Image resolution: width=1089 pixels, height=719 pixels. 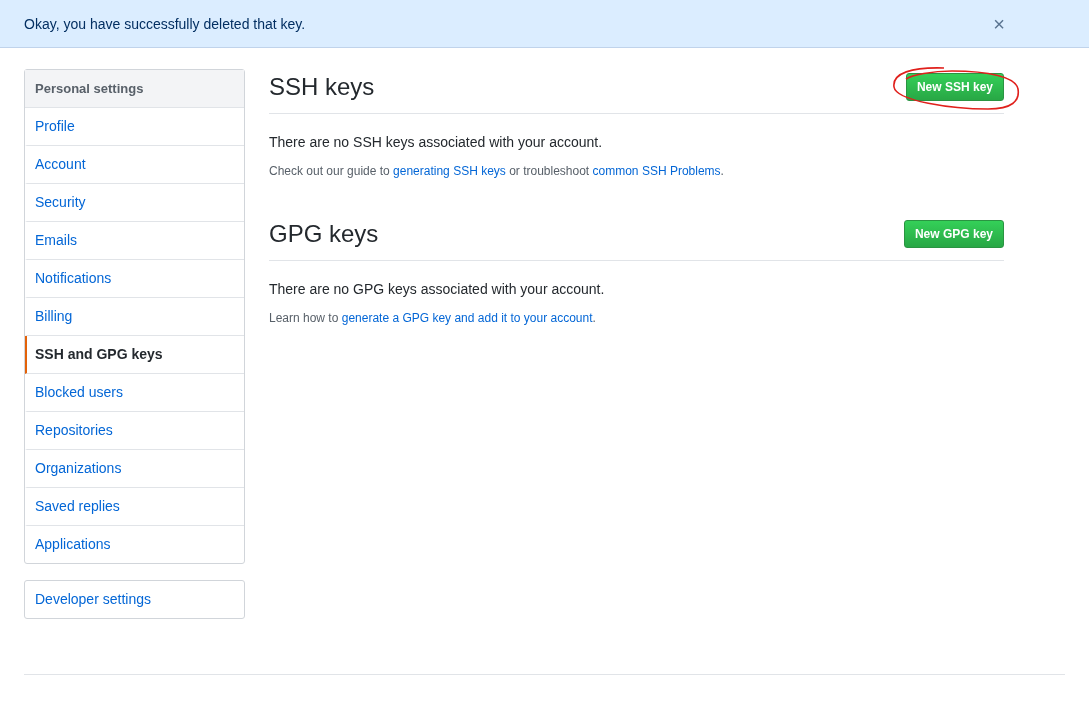 I want to click on flash-message: Okay, you have successfully deleted that key., so click(x=165, y=23).